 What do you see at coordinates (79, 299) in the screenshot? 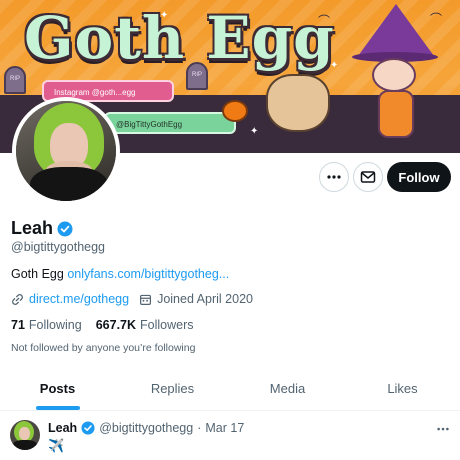
I see `website-link: direct.me/gothegg` at bounding box center [79, 299].